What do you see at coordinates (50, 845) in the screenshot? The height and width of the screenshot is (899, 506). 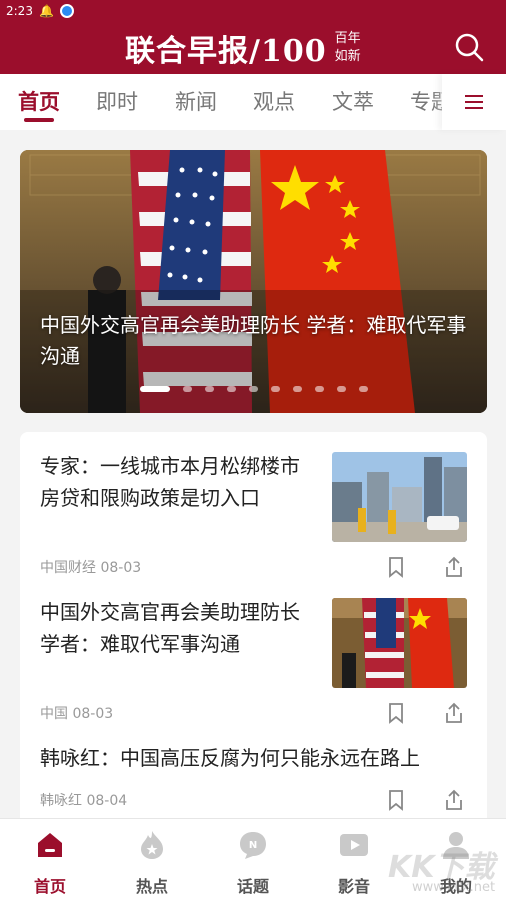 I see `home-icon` at bounding box center [50, 845].